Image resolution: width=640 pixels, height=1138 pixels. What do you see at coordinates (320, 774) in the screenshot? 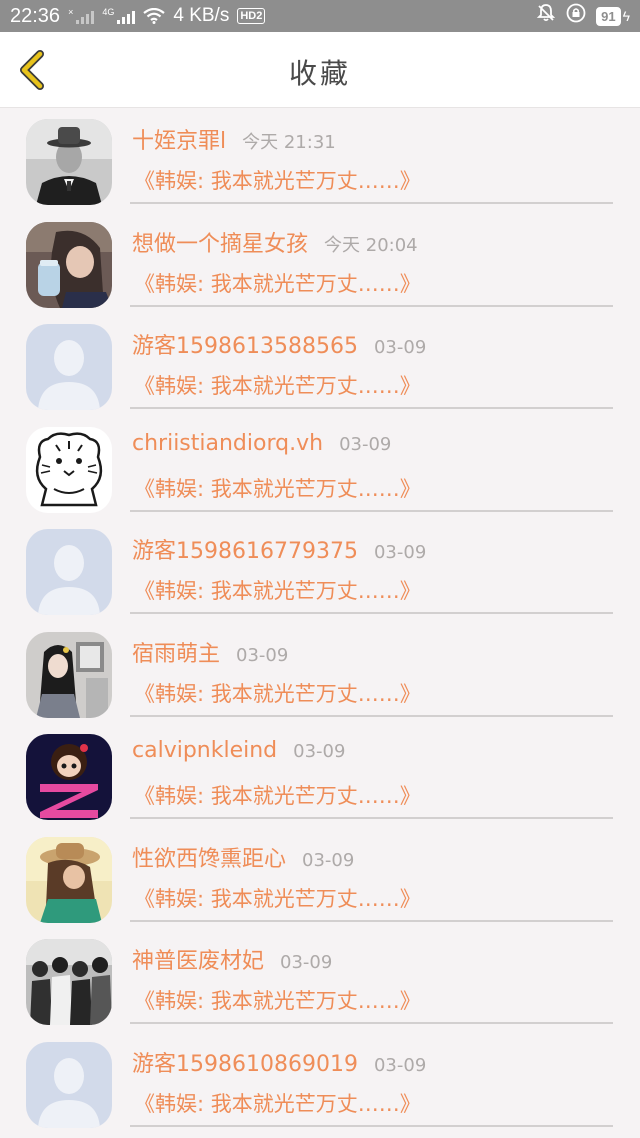
I see `list-item: calvipnkleind 03-09 《韩娱: 我本就光芒万丈……》` at bounding box center [320, 774].